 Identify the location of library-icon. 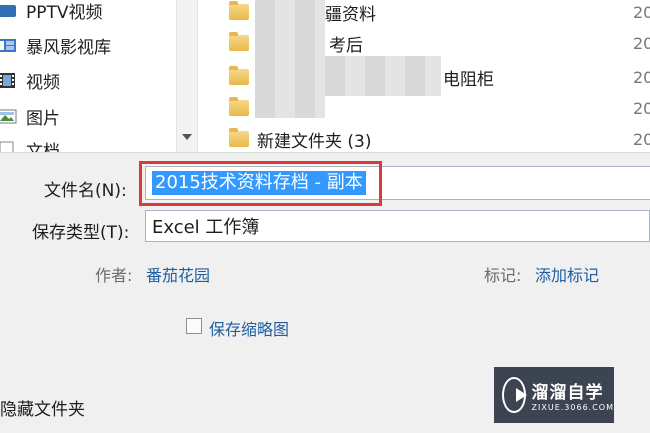
(8, 45).